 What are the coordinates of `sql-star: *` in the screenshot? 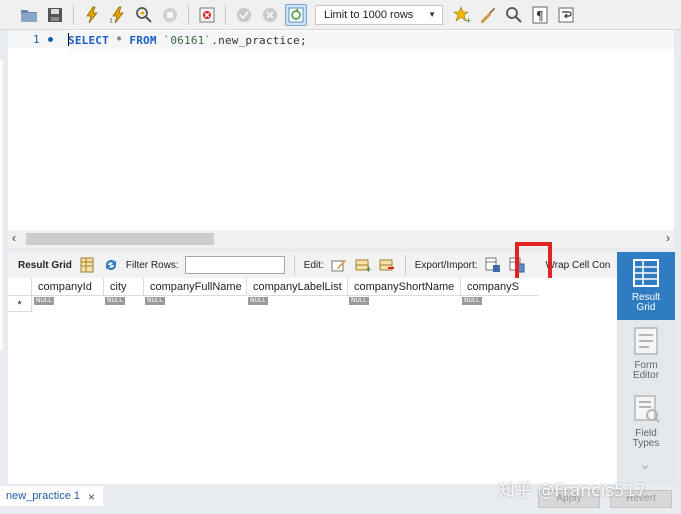 It's located at (119, 40).